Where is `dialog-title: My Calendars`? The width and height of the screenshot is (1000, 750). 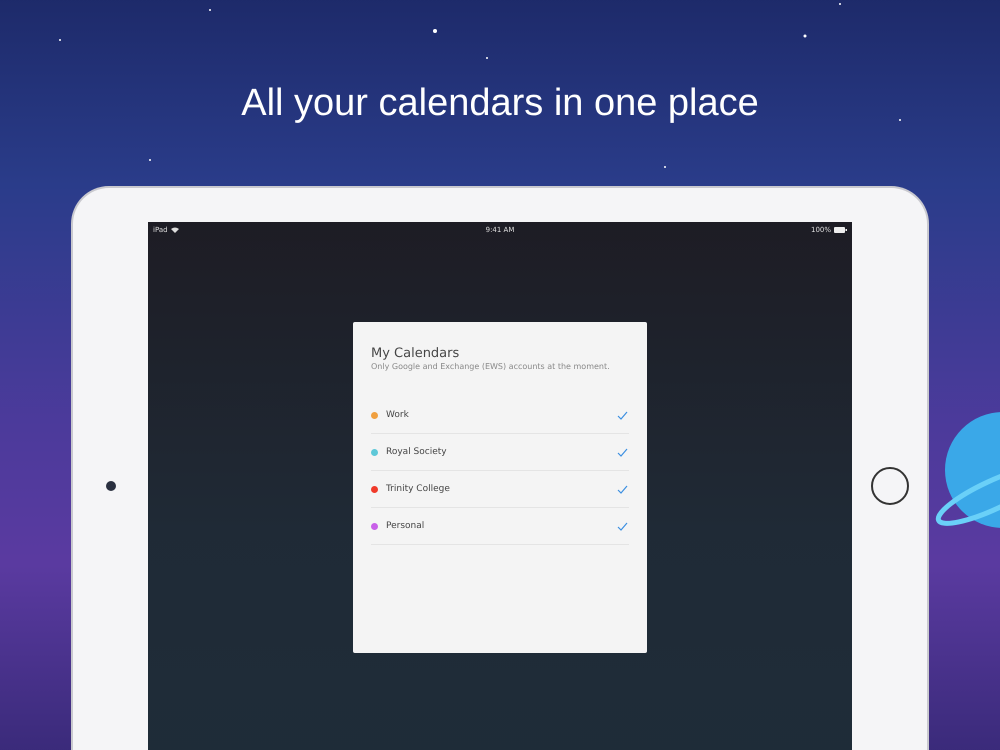 dialog-title: My Calendars is located at coordinates (415, 353).